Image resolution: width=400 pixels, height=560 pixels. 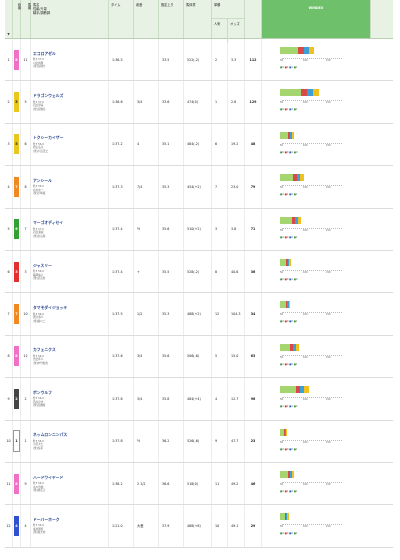 I want to click on header-odds: オッズ, so click(x=236, y=30).